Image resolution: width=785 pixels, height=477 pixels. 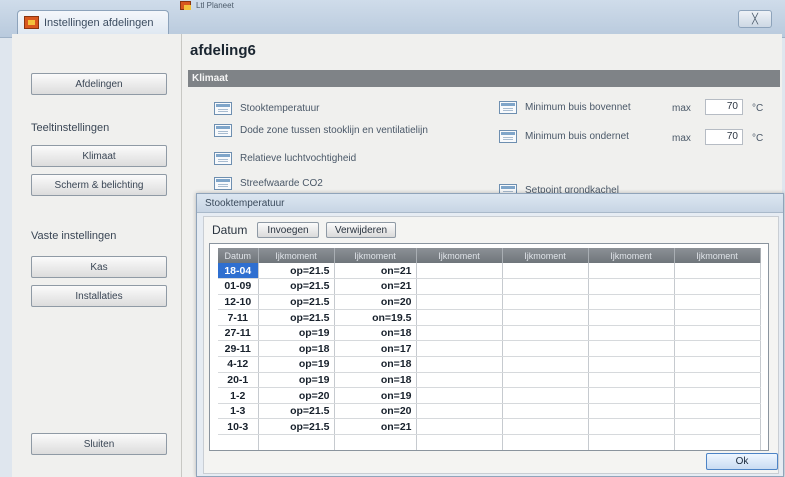 What do you see at coordinates (288, 230) in the screenshot?
I see `invoegen-button: Invoegen` at bounding box center [288, 230].